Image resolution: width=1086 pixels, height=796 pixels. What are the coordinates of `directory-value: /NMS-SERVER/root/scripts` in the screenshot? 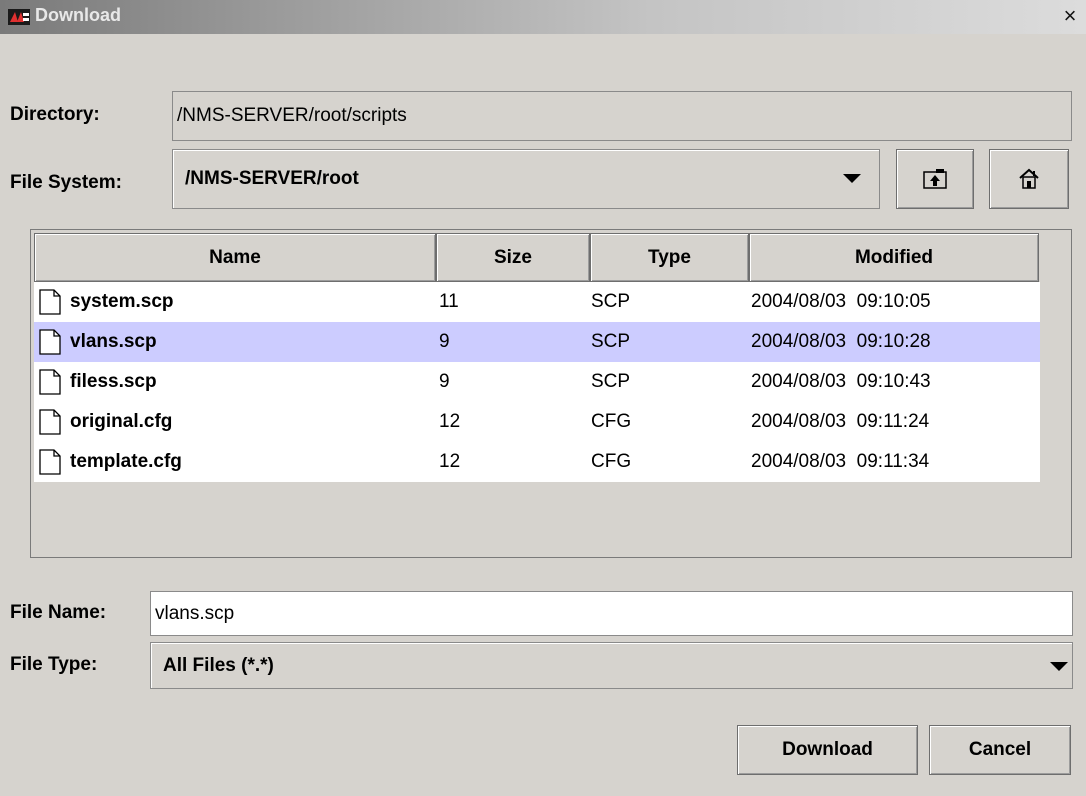 It's located at (292, 115).